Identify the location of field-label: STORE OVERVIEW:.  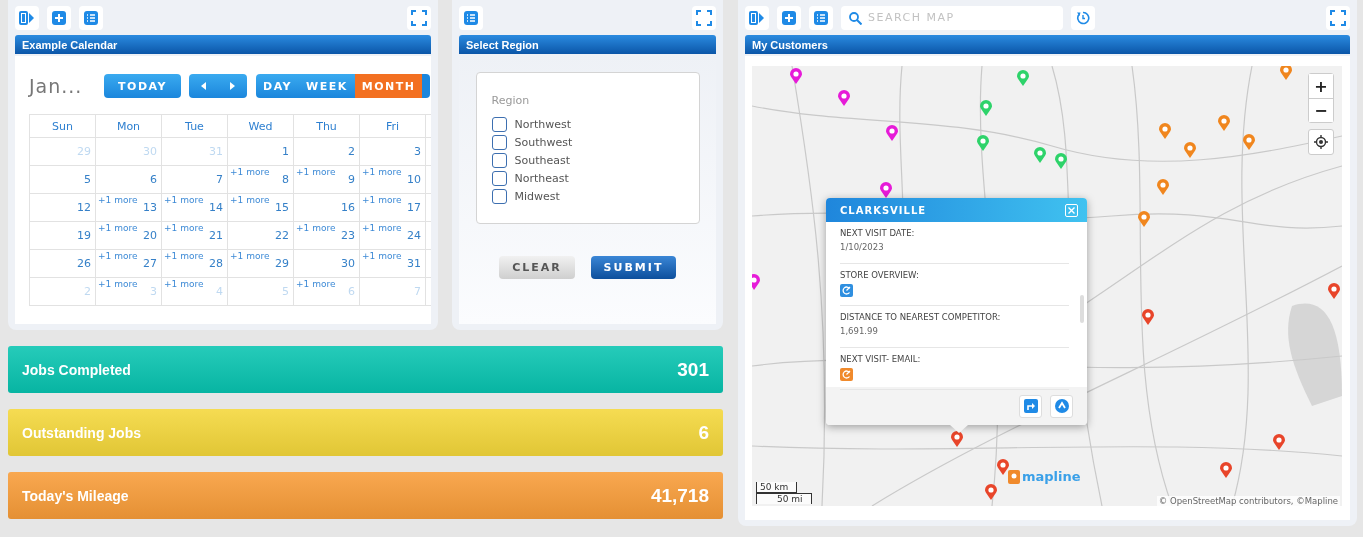
(880, 275).